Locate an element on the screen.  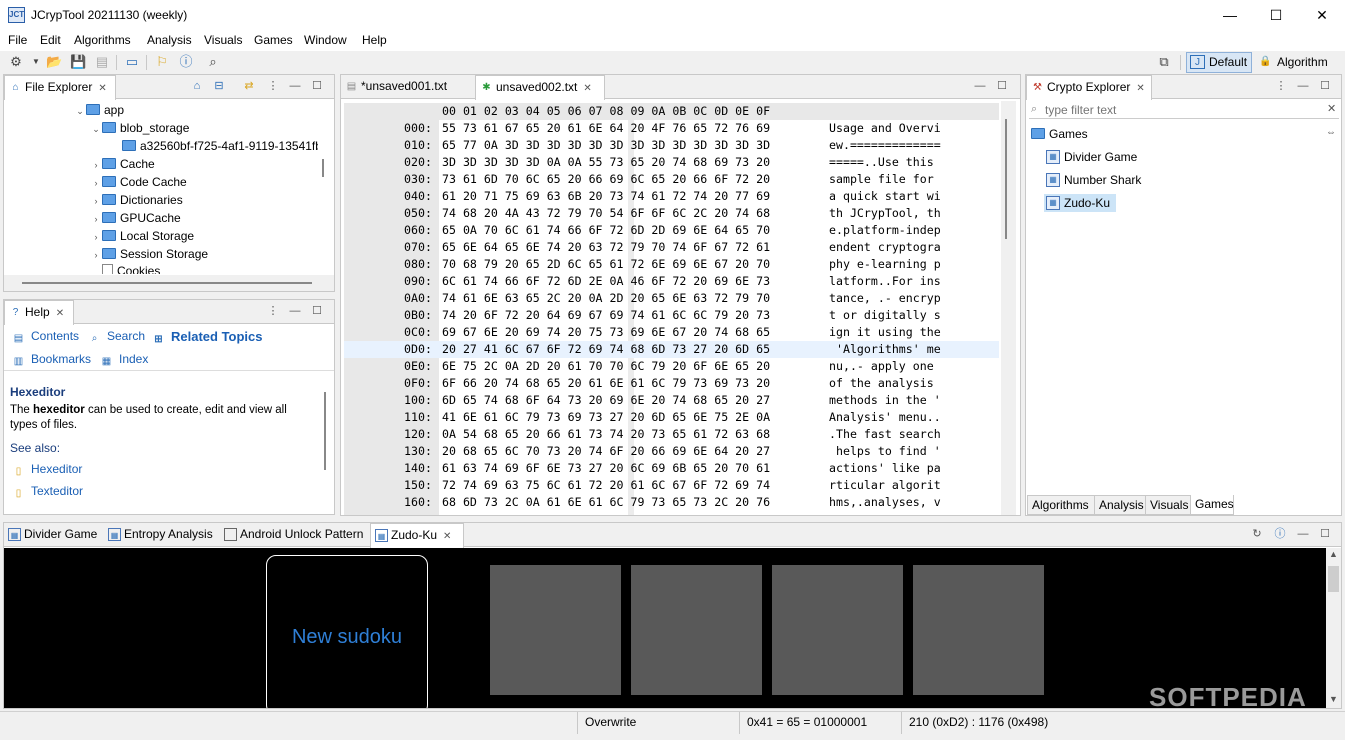
save-icon: 💾 is located at coordinates (78, 62).